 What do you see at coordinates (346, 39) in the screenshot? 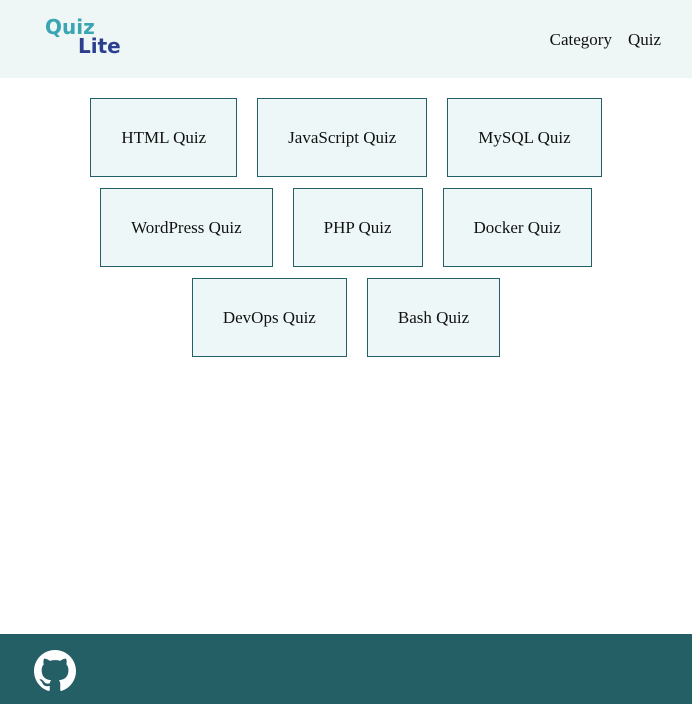
I see `site-header: Quiz Lite Category Quiz` at bounding box center [346, 39].